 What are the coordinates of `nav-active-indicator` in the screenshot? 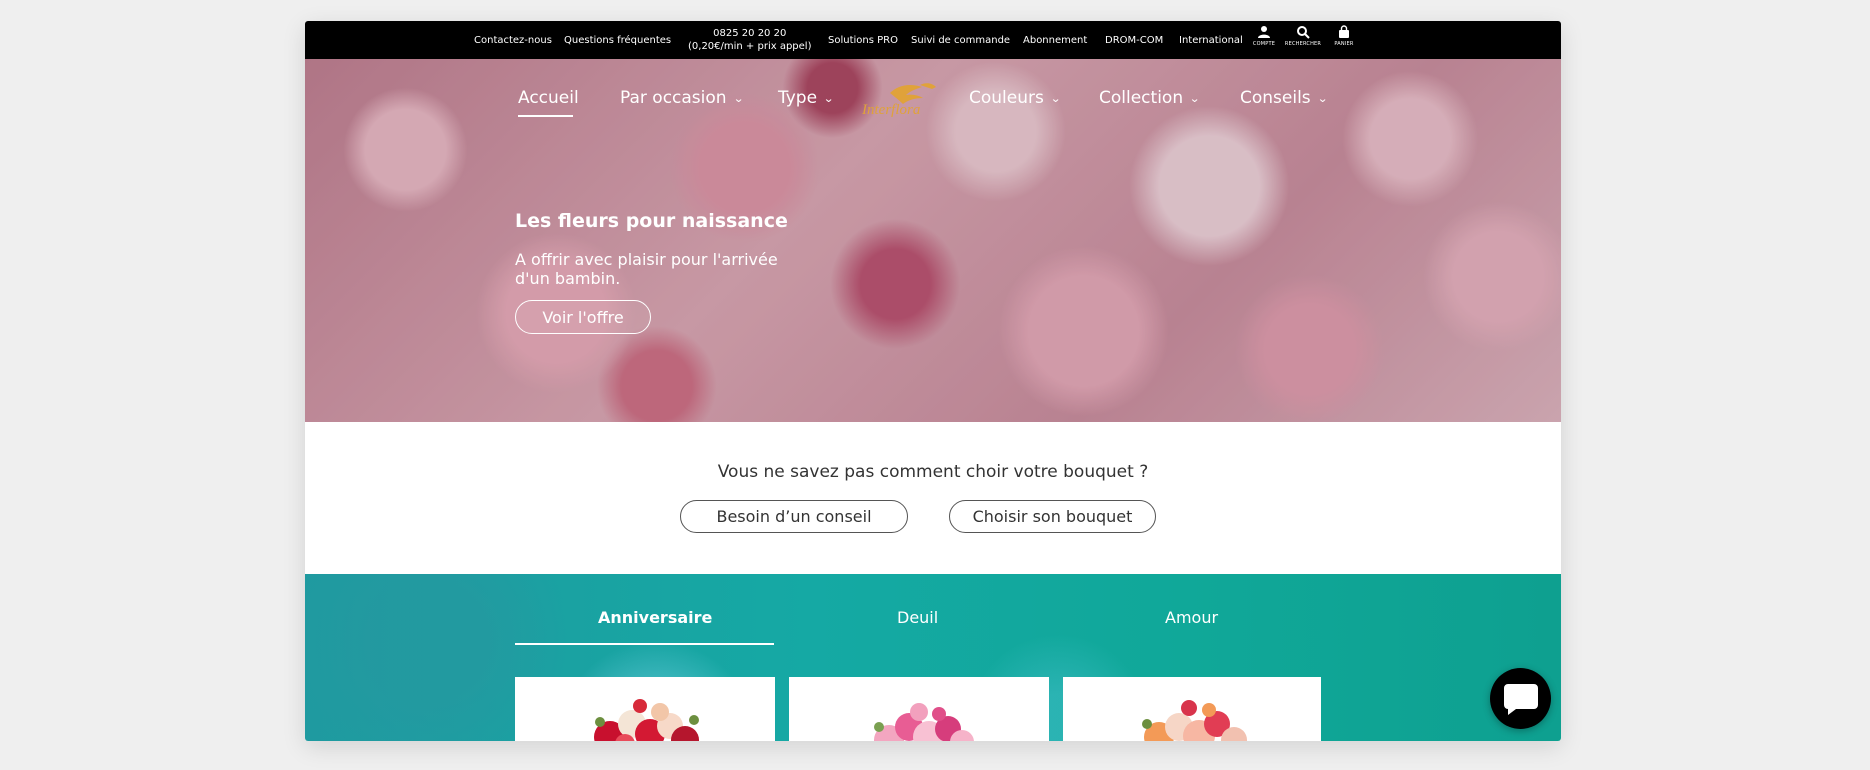 It's located at (545, 116).